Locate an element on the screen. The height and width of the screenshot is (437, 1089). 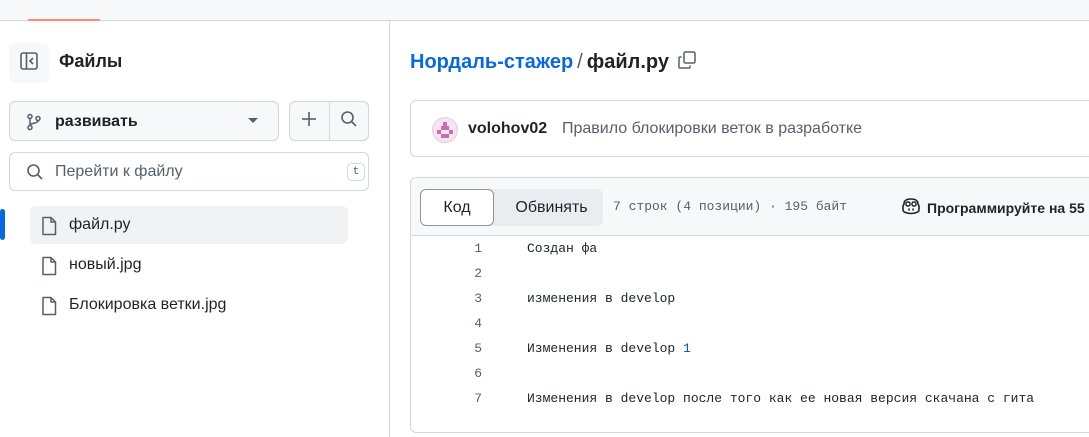
copilot-icon is located at coordinates (914, 207).